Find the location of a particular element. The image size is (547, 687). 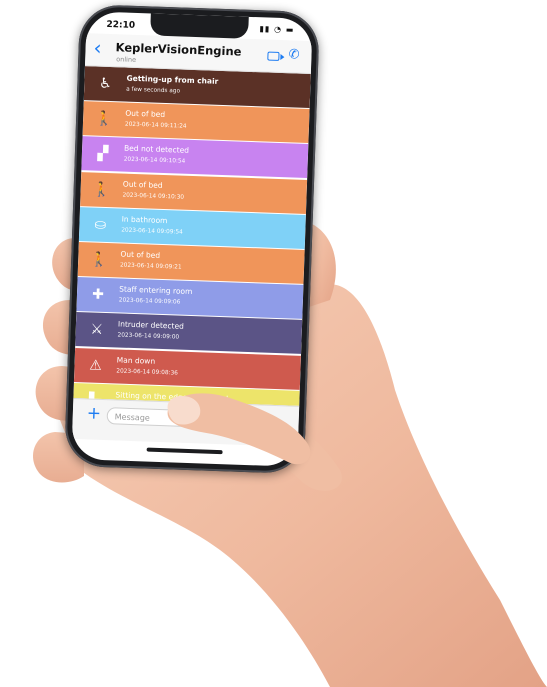

message-input: Message is located at coordinates (181, 418).